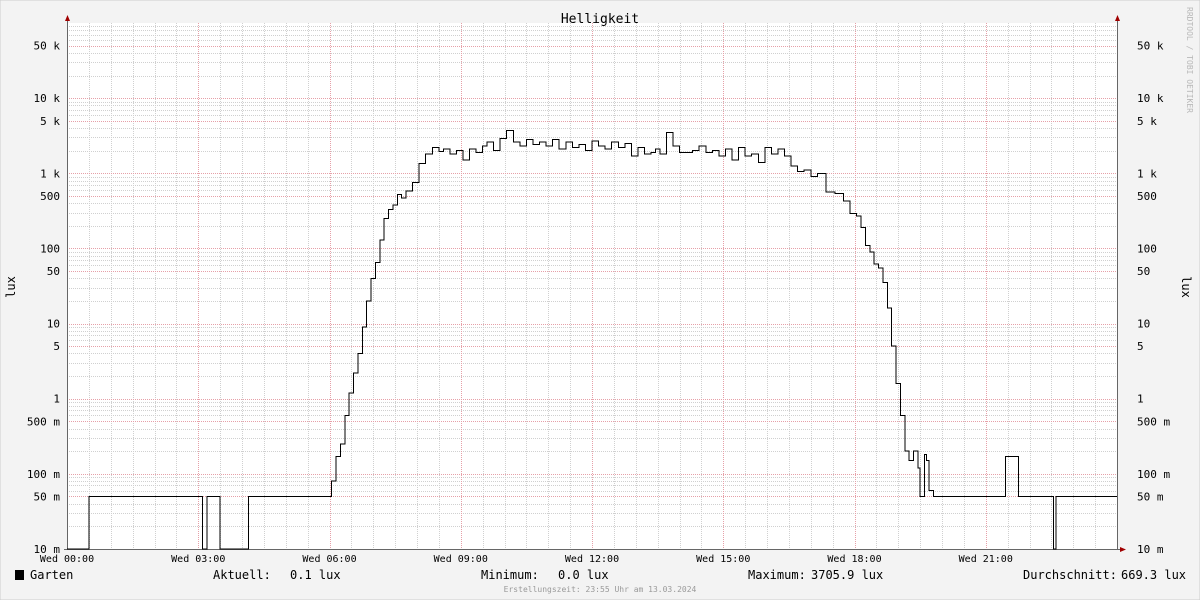  Describe the element at coordinates (47, 496) in the screenshot. I see `y-tick-label-left: 50 m` at that location.